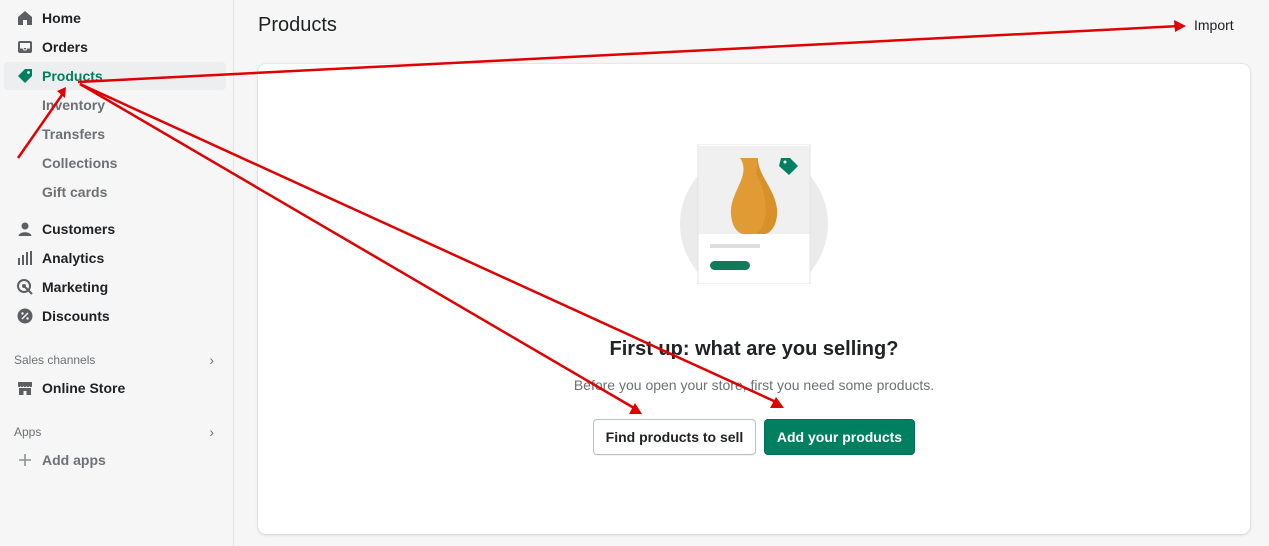  What do you see at coordinates (674, 437) in the screenshot?
I see `find-products-button: Find products to sell` at bounding box center [674, 437].